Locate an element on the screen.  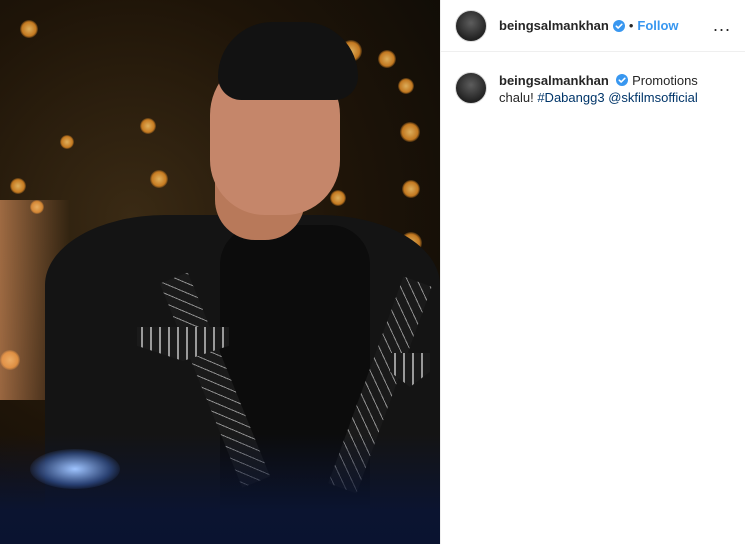
caption-avatar is located at coordinates (471, 88).